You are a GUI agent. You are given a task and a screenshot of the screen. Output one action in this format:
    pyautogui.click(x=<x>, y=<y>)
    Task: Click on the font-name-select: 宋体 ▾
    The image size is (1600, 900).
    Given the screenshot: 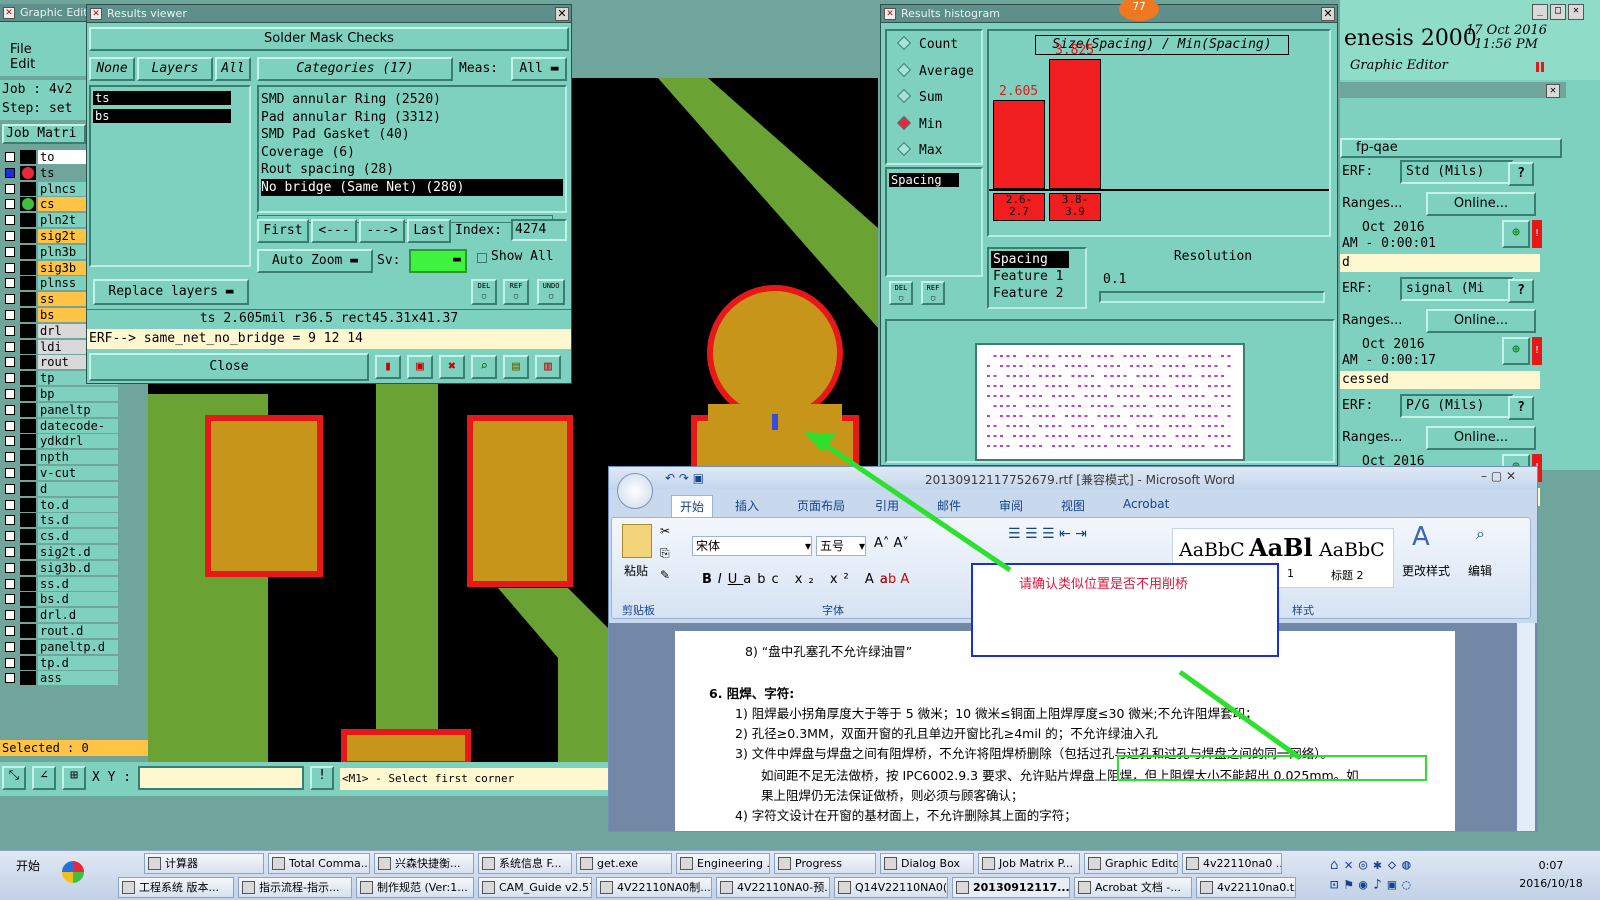 What is the action you would take?
    pyautogui.click(x=752, y=546)
    